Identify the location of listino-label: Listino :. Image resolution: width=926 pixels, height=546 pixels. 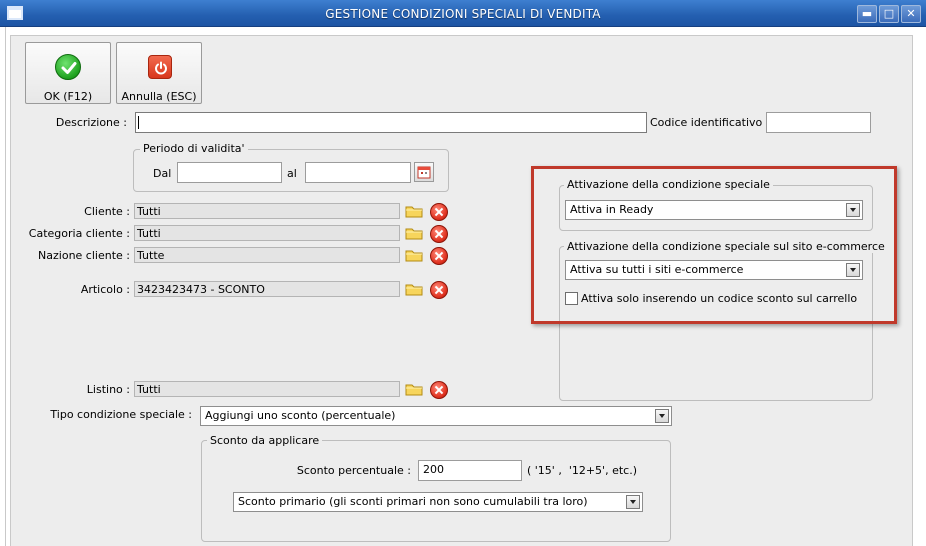
(108, 389).